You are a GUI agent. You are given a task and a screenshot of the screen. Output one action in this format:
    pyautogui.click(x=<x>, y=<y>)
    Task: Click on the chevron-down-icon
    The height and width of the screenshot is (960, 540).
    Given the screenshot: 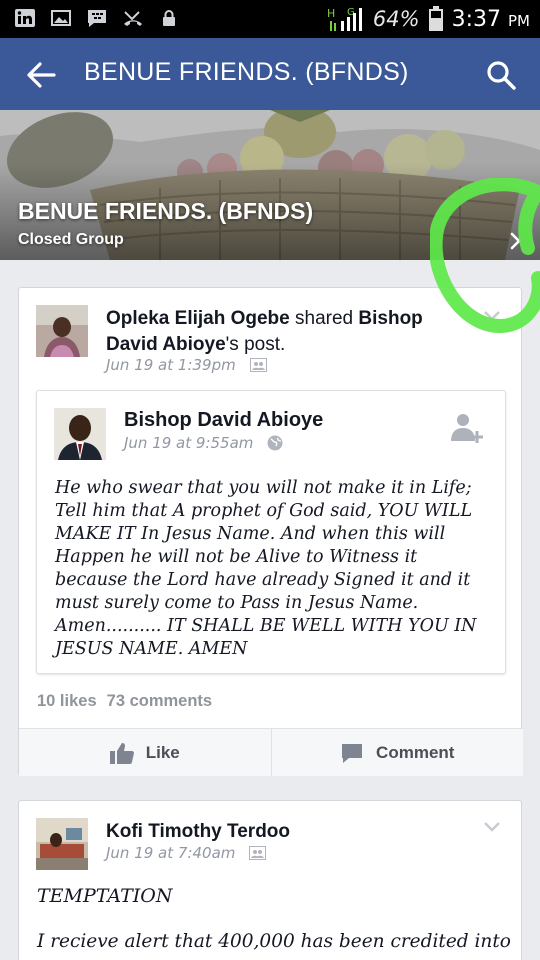 What is the action you would take?
    pyautogui.click(x=492, y=827)
    